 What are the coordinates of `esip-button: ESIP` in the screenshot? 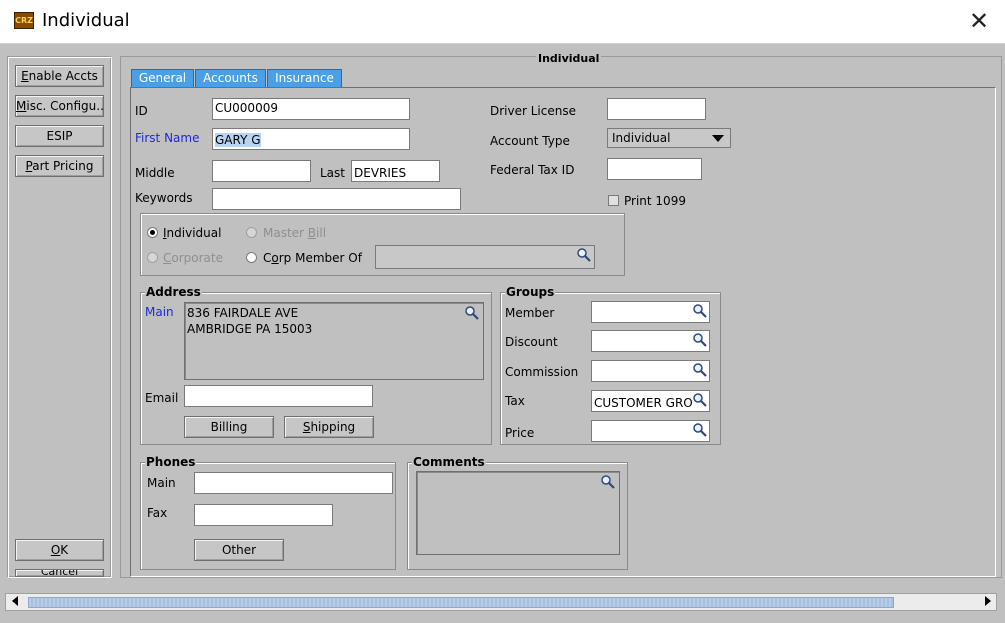 It's located at (59, 136).